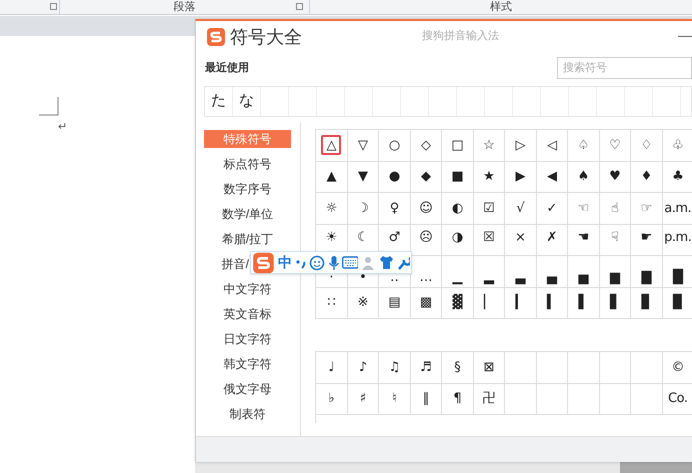 This screenshot has height=473, width=692. What do you see at coordinates (646, 302) in the screenshot?
I see `symbol-cell: ▊` at bounding box center [646, 302].